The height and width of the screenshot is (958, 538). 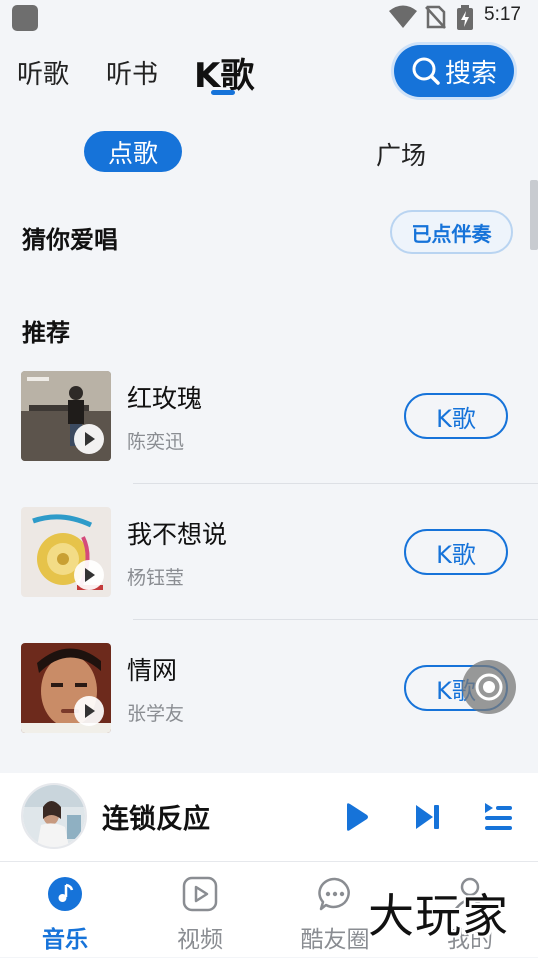 I want to click on no-sim-icon, so click(x=435, y=17).